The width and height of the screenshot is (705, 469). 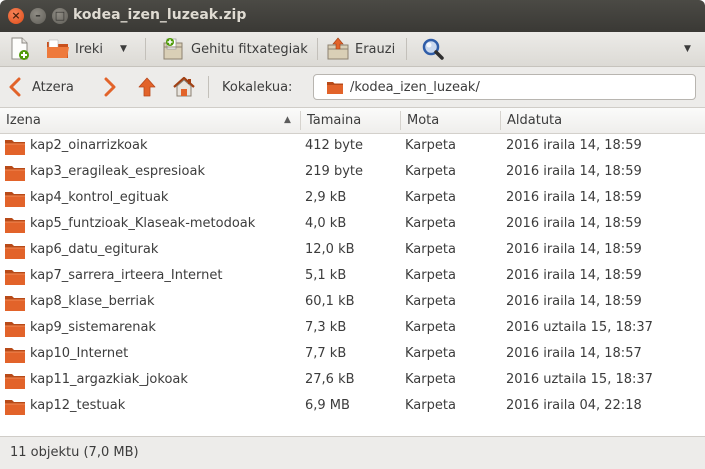 I want to click on column-header-name: Izena, so click(x=150, y=120).